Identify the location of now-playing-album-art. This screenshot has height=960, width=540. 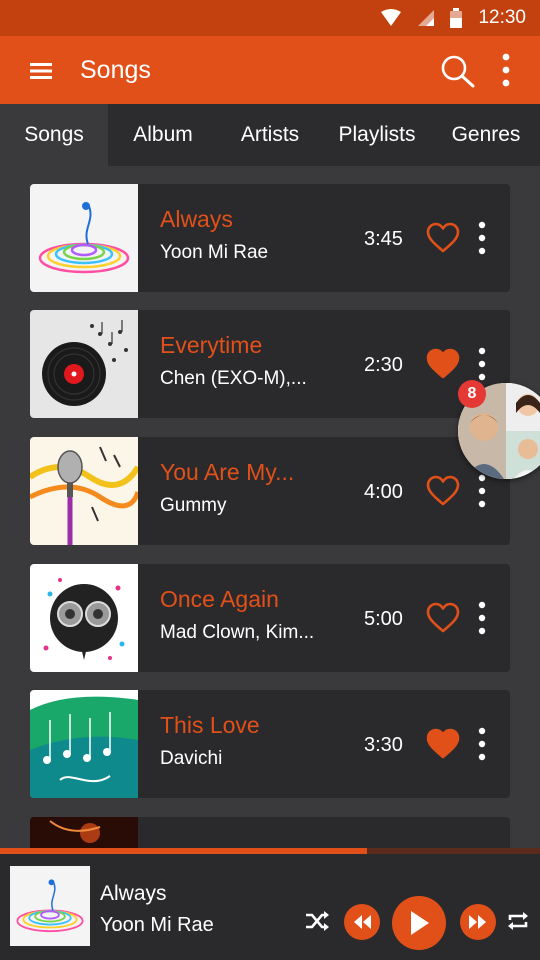
(50, 906).